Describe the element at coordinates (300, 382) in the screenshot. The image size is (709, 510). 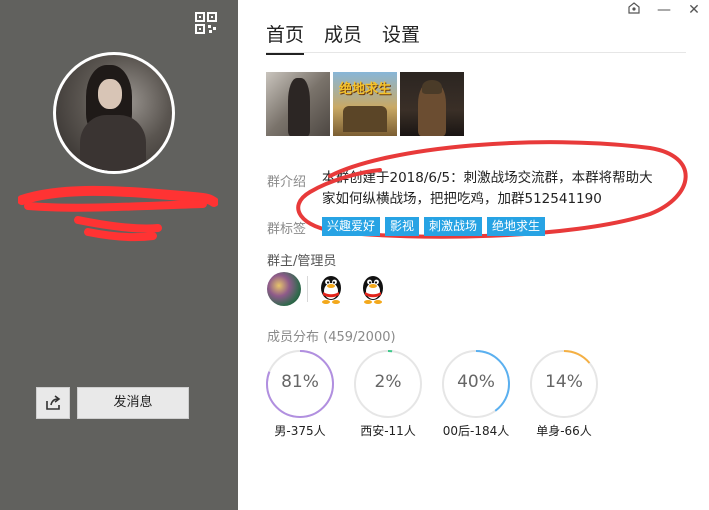
I see `distribution-value: 81%` at that location.